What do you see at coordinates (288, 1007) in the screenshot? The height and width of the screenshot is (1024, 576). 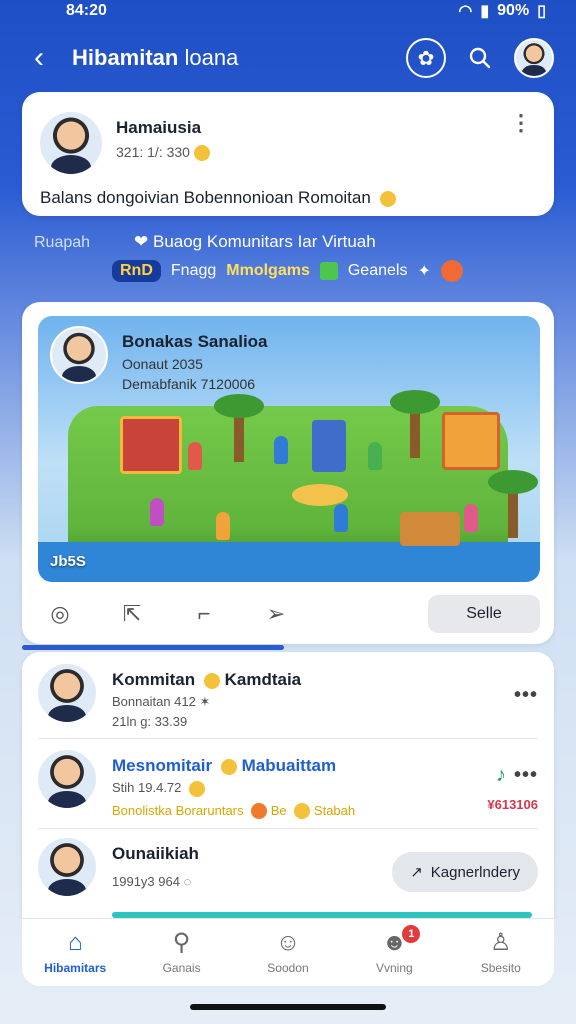 I see `home-indicator` at bounding box center [288, 1007].